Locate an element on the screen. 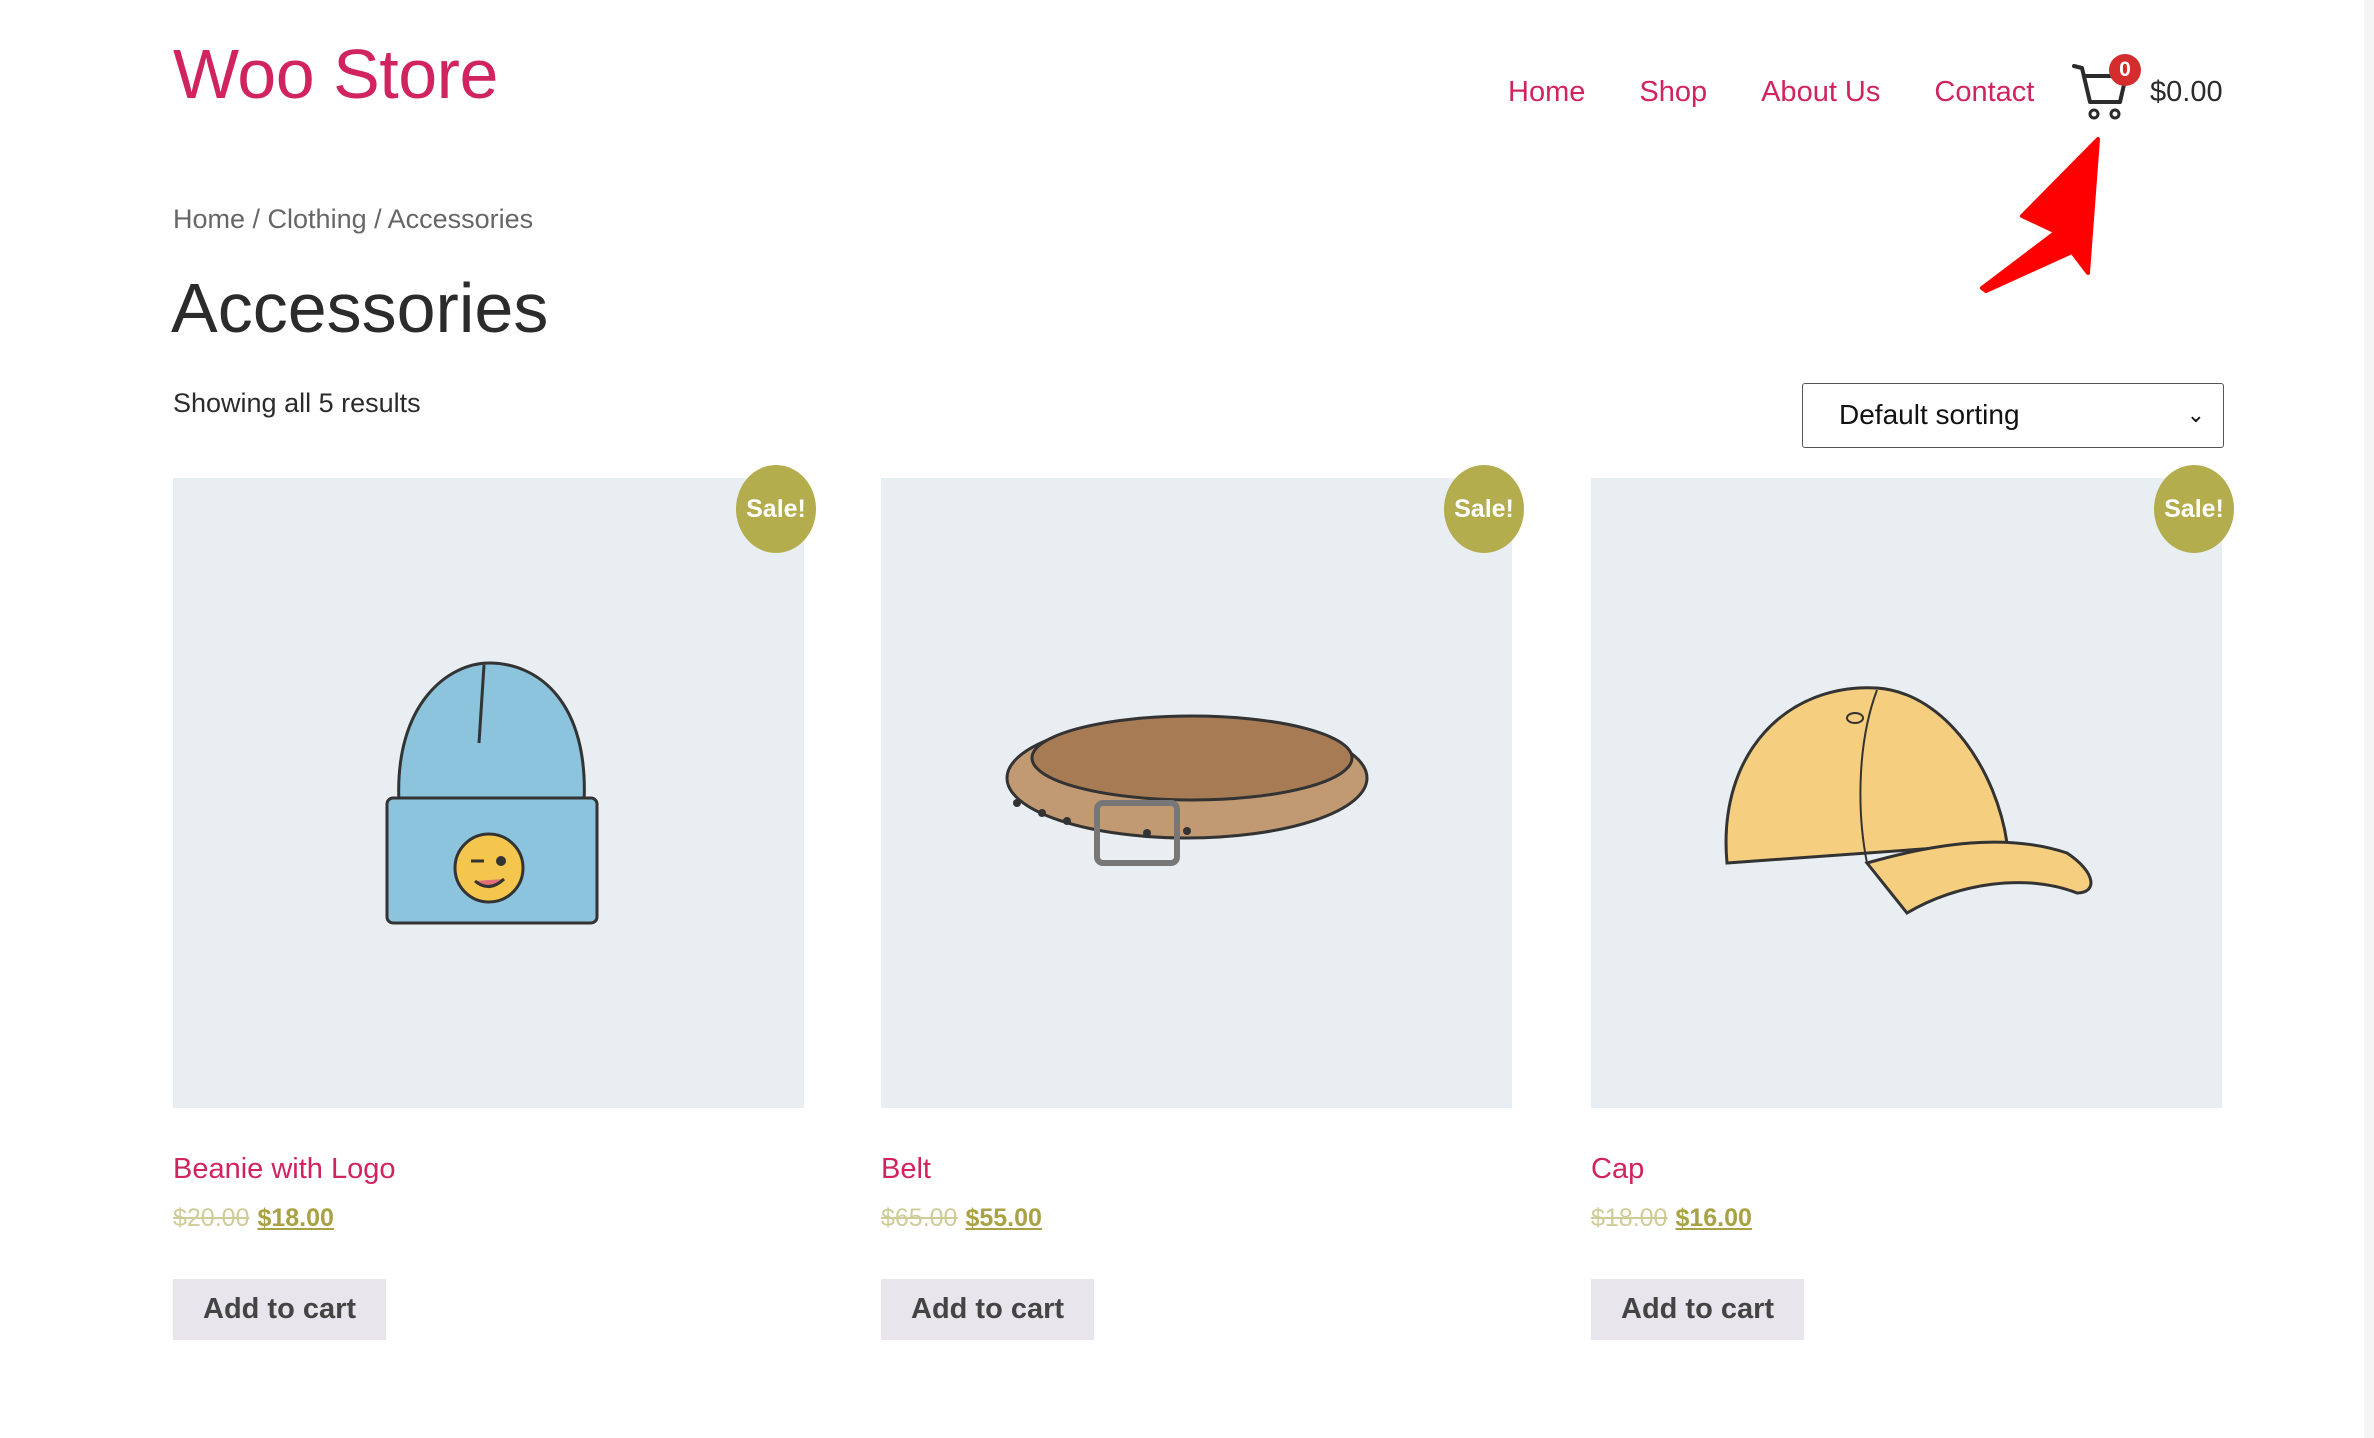 The height and width of the screenshot is (1438, 2374). product-image-belt is located at coordinates (1196, 793).